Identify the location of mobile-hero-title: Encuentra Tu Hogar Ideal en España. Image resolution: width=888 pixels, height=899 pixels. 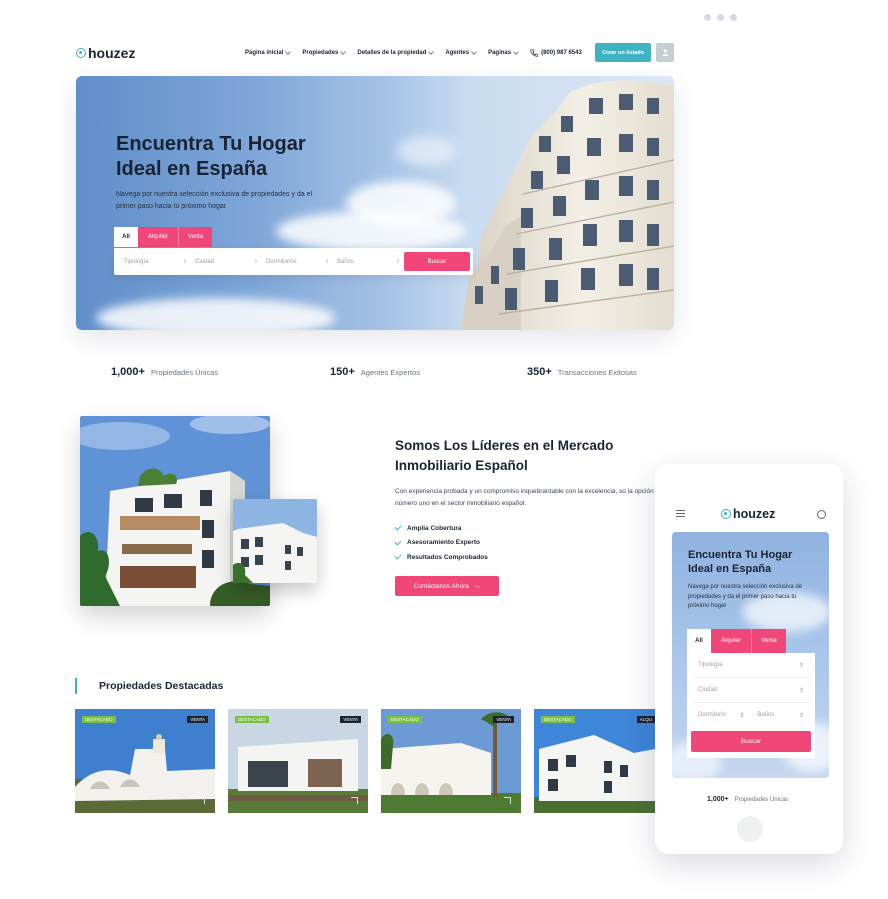
(740, 562).